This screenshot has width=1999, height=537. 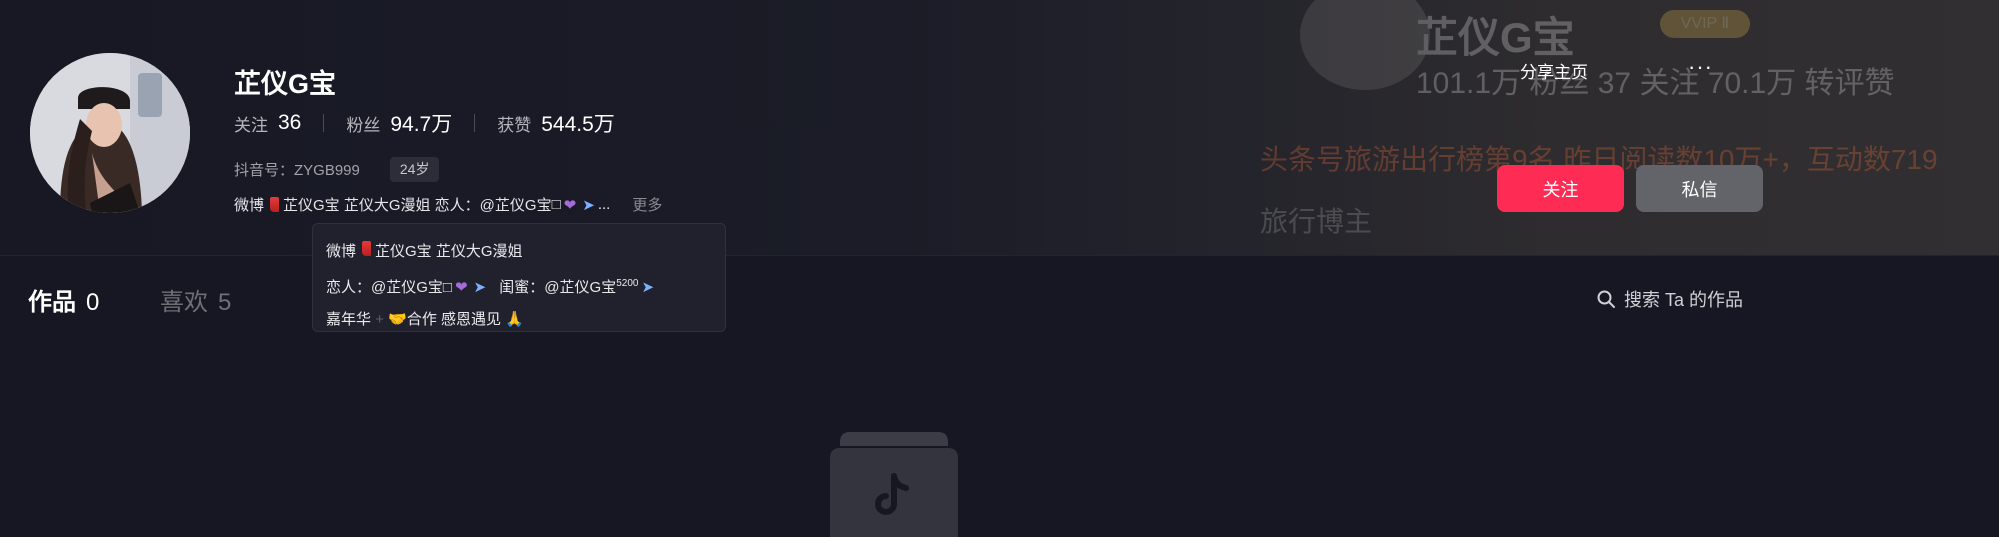 I want to click on message-button: 私信, so click(x=1699, y=188).